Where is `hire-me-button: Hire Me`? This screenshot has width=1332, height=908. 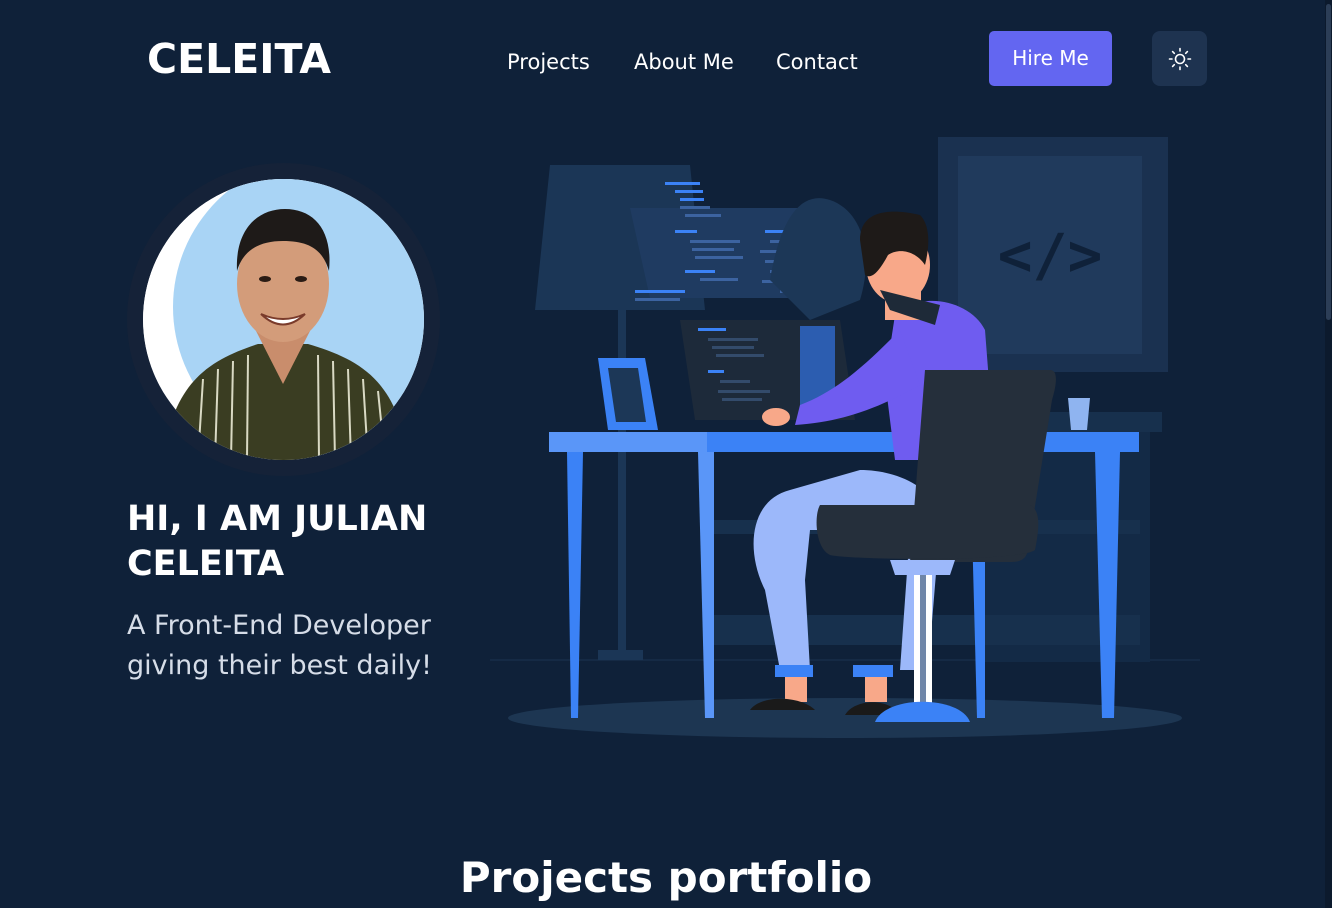 hire-me-button: Hire Me is located at coordinates (1050, 58).